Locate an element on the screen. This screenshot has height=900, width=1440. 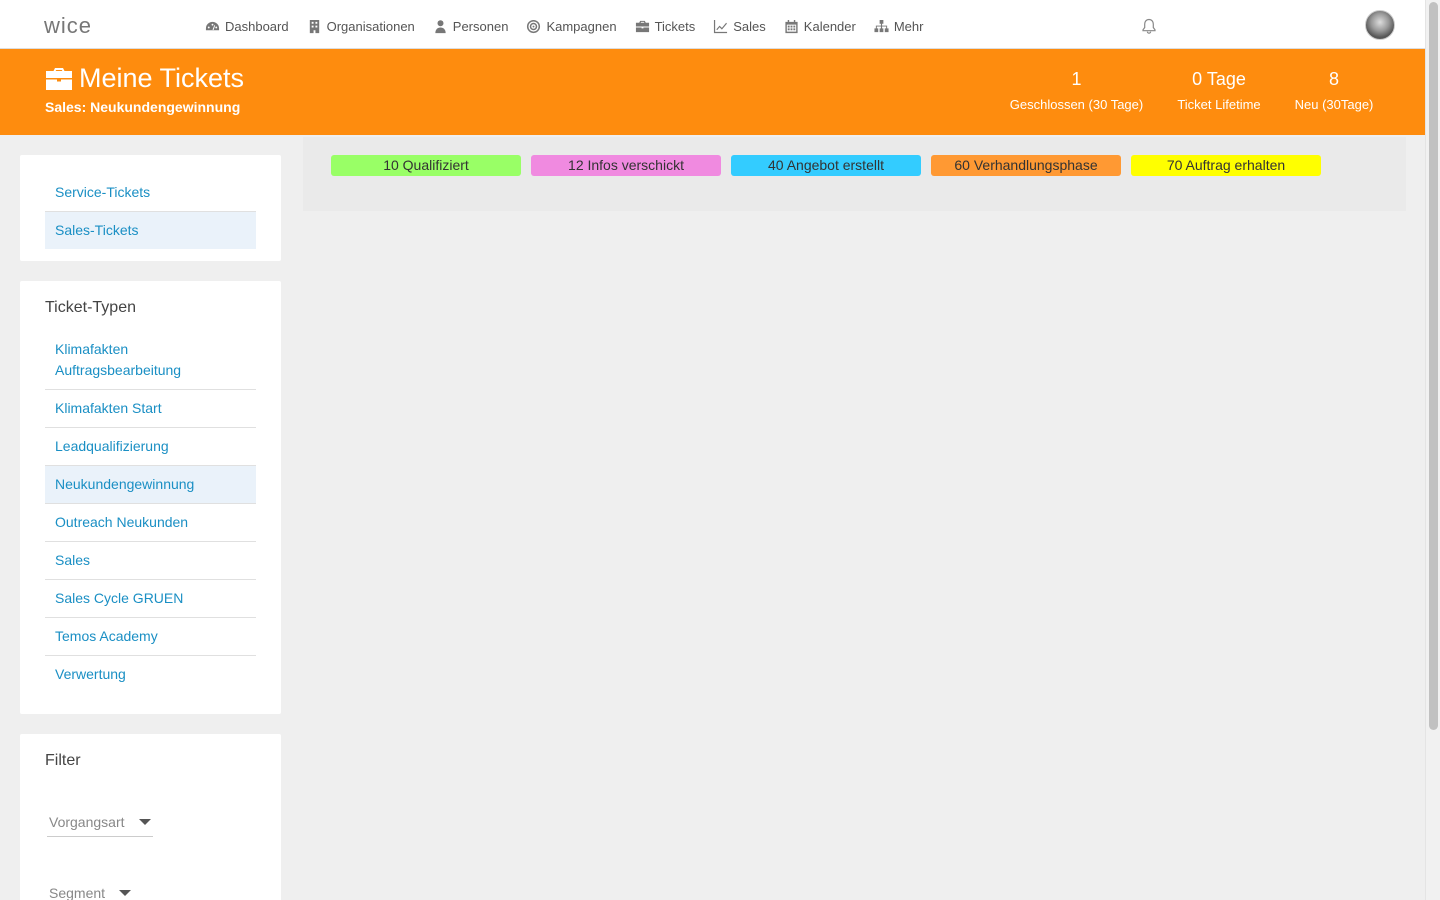
ticket-group-card: Service-Tickets Sales-Tickets is located at coordinates (150, 208).